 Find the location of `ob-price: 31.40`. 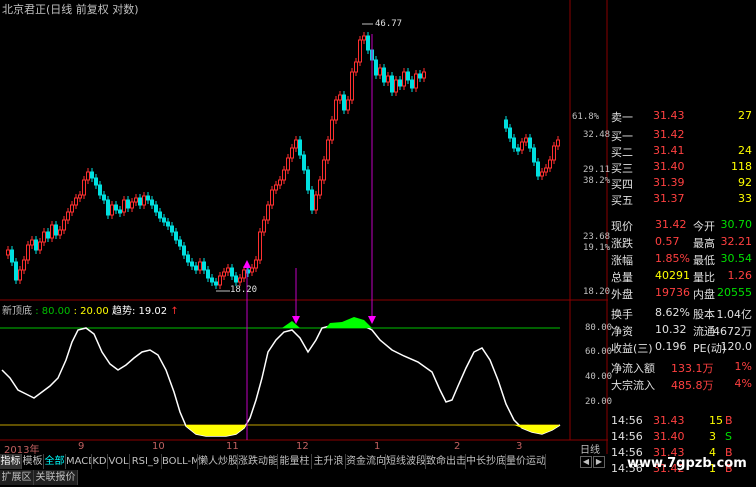

ob-price: 31.40 is located at coordinates (669, 166).